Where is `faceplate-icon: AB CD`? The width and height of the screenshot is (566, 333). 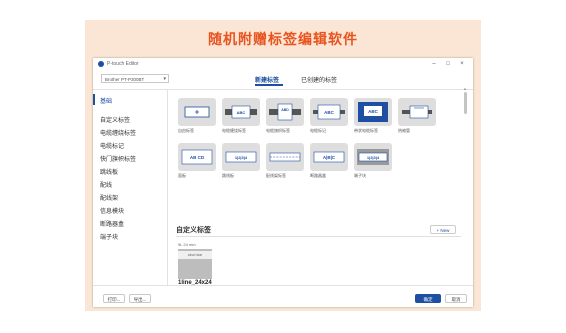 faceplate-icon: AB CD is located at coordinates (197, 157).